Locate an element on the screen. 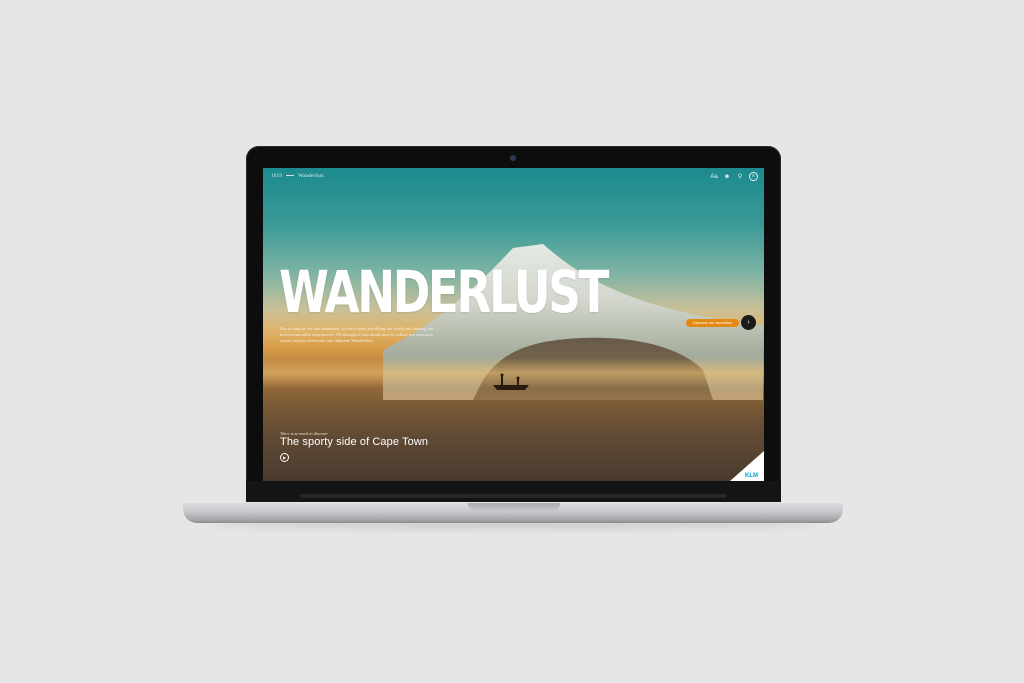 This screenshot has width=1024, height=683. discover-button: Discover our favourites is located at coordinates (712, 322).